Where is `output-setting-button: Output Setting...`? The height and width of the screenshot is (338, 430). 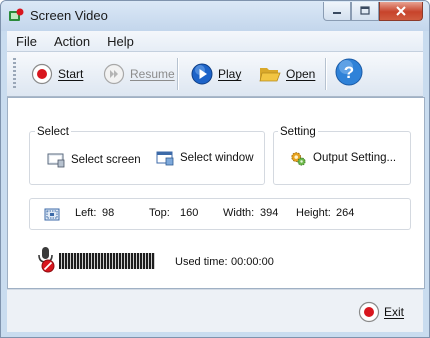
output-setting-button: Output Setting... is located at coordinates (342, 158).